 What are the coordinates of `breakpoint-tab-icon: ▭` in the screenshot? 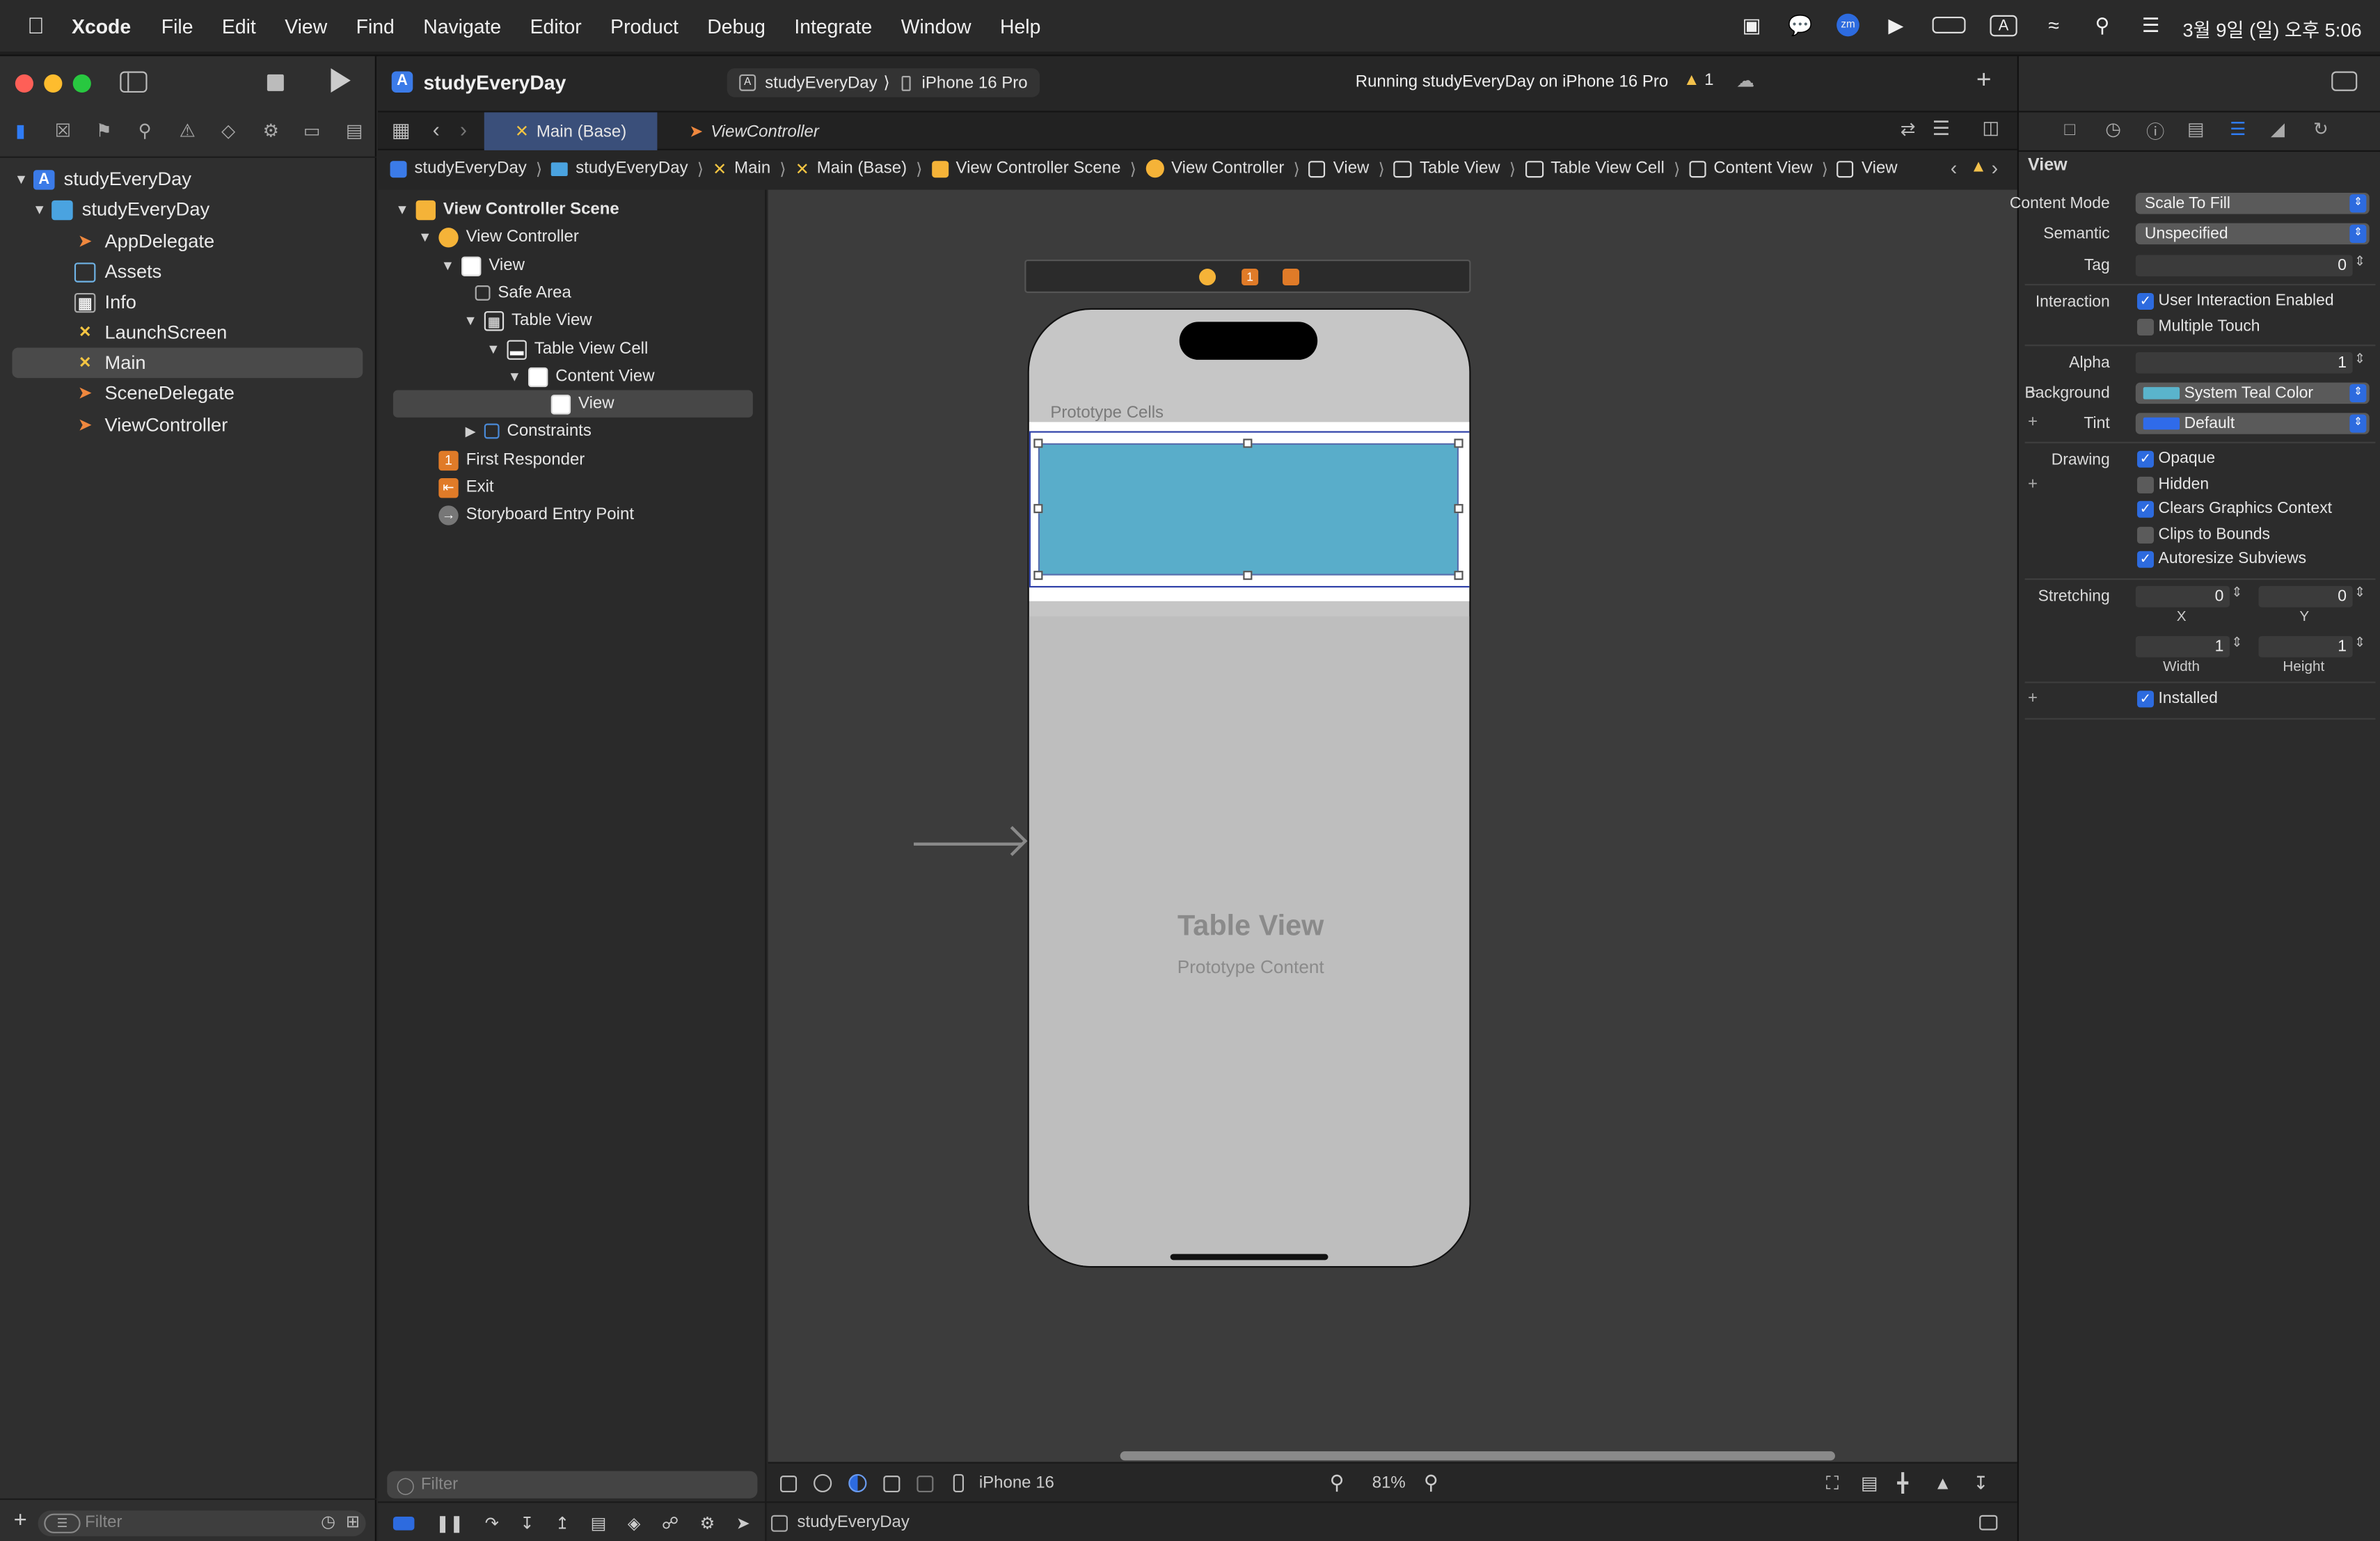 It's located at (312, 130).